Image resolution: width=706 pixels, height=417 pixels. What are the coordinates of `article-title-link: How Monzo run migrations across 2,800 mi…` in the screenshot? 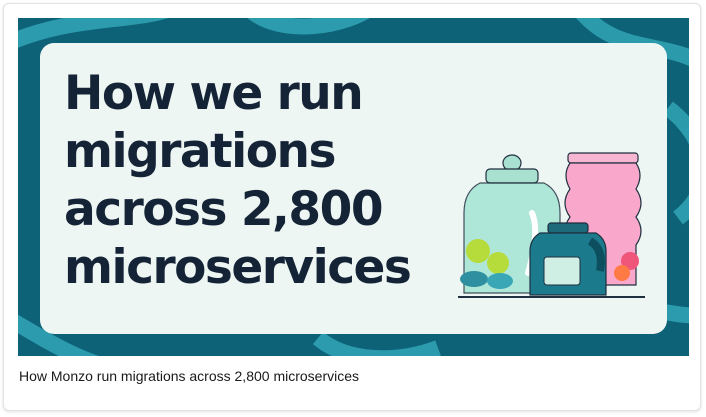 It's located at (189, 376).